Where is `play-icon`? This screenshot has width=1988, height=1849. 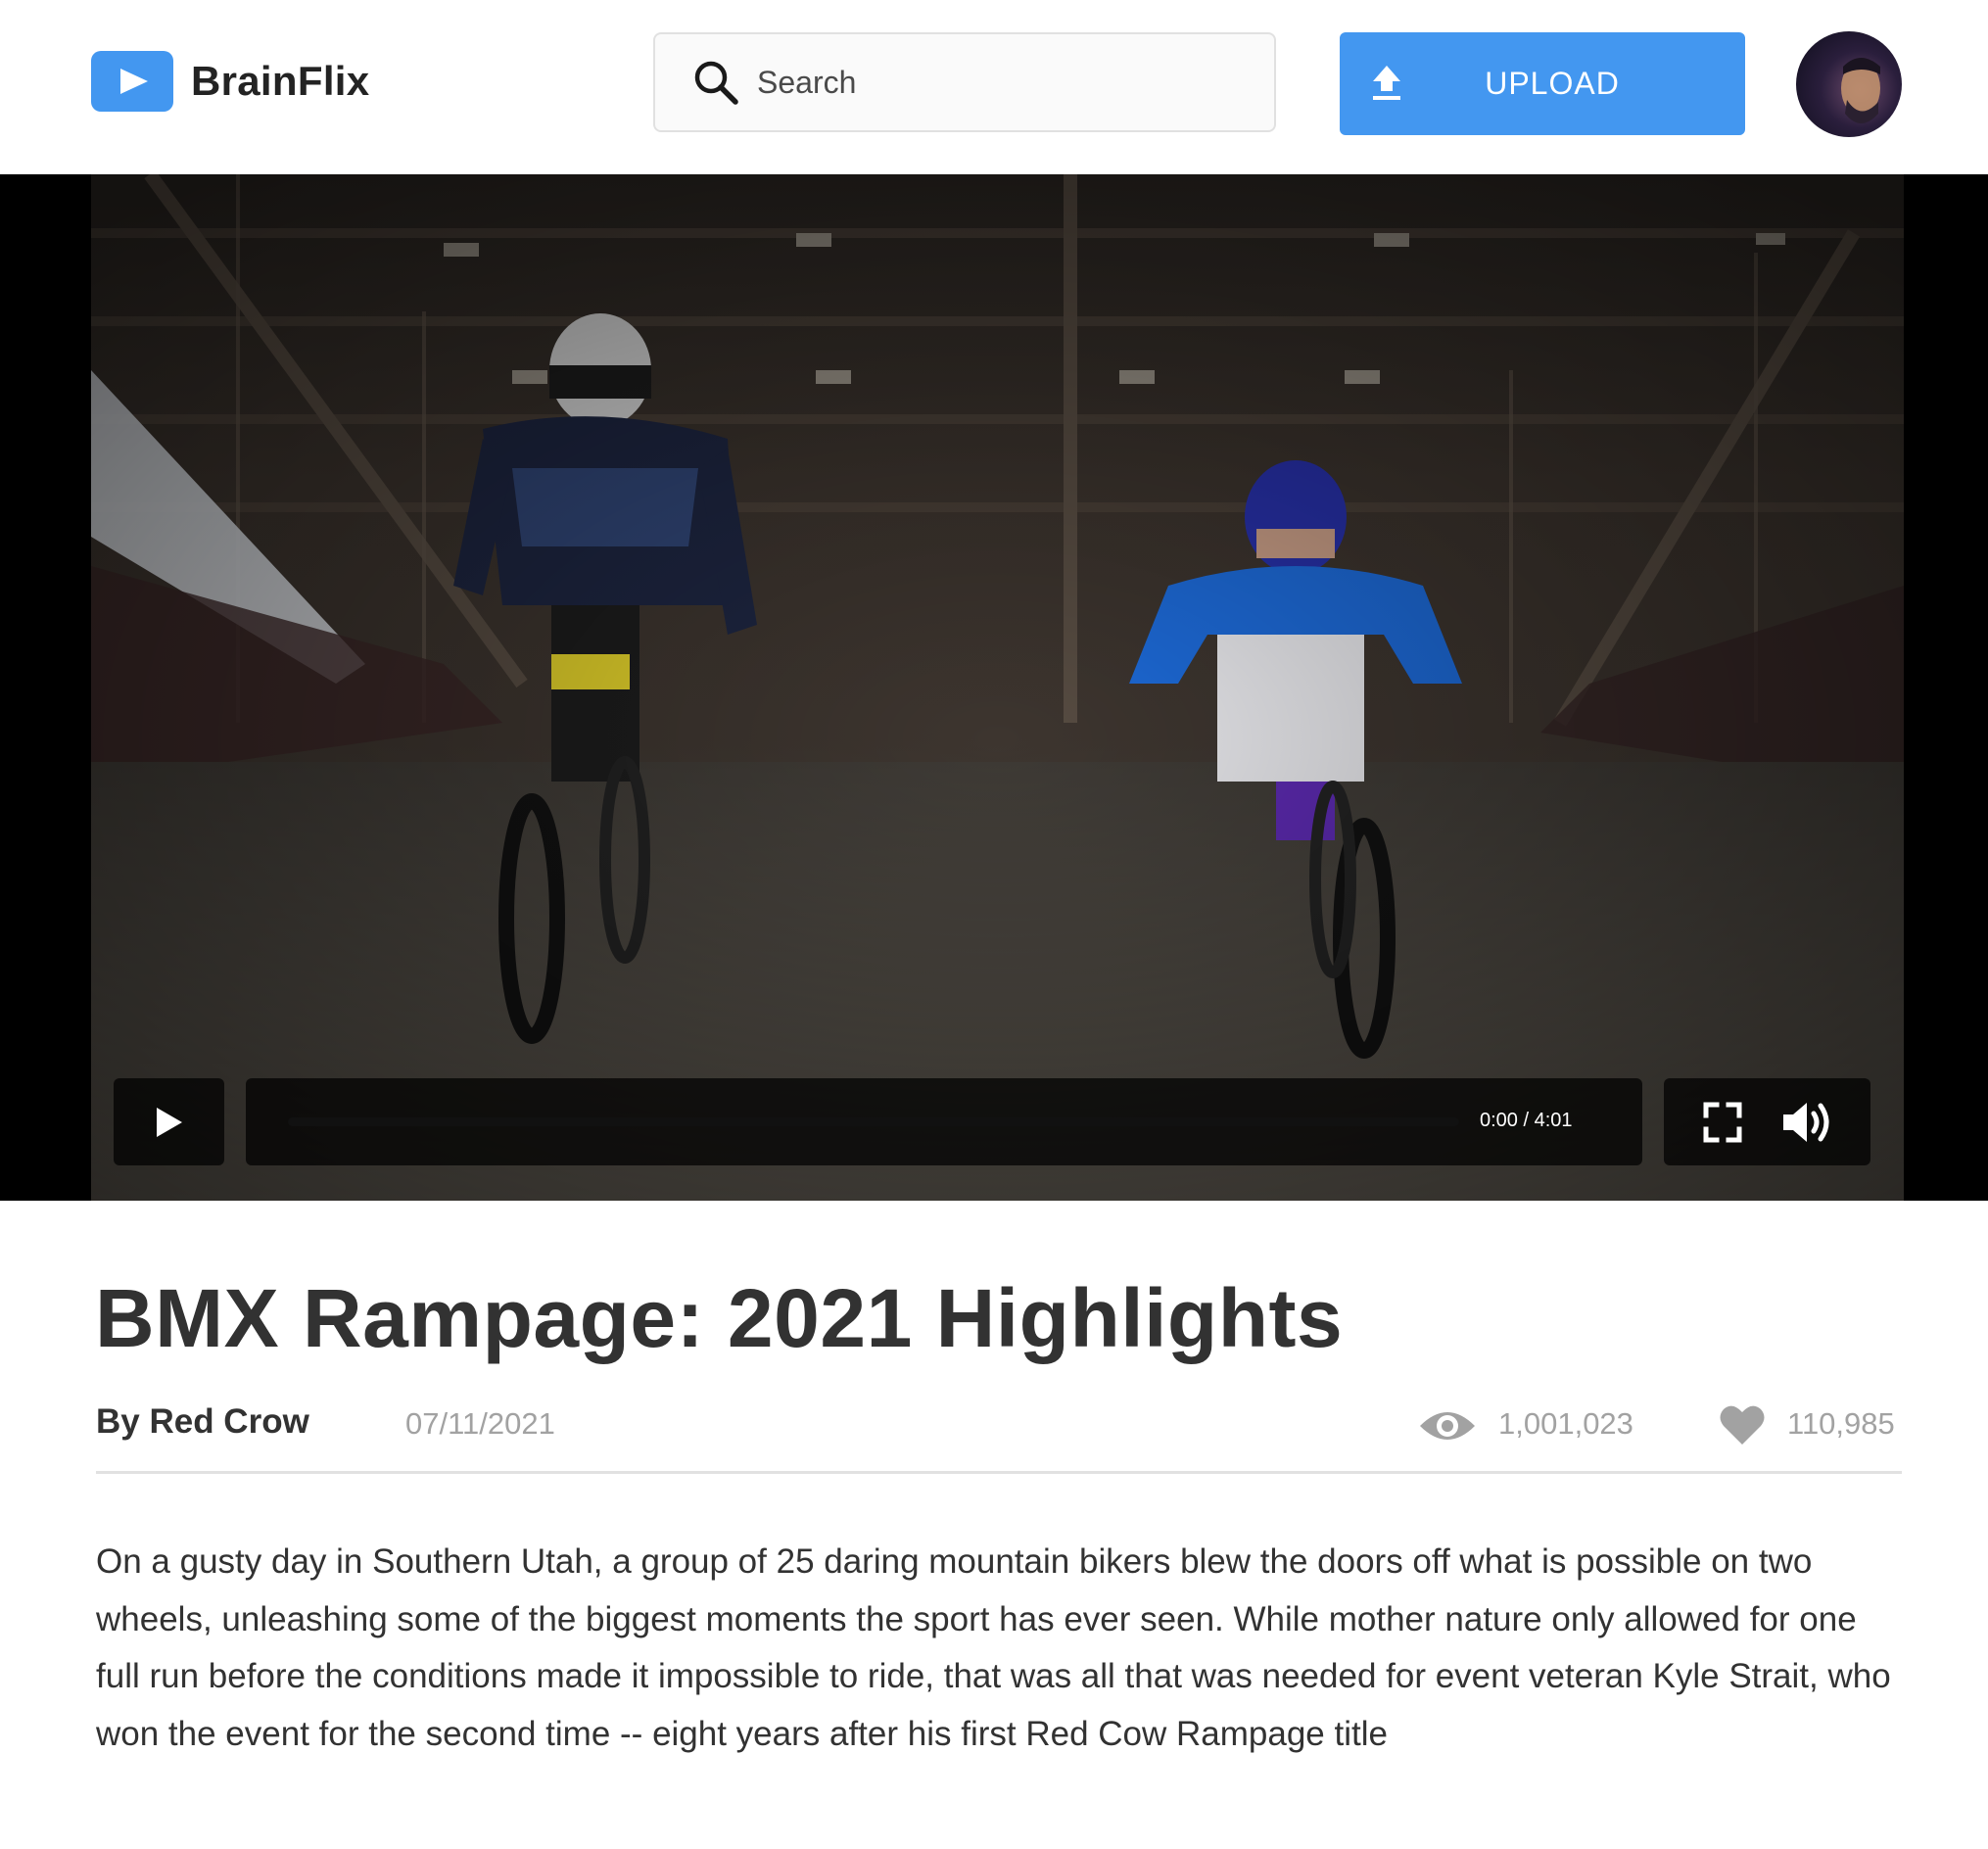
play-icon is located at coordinates (169, 1122).